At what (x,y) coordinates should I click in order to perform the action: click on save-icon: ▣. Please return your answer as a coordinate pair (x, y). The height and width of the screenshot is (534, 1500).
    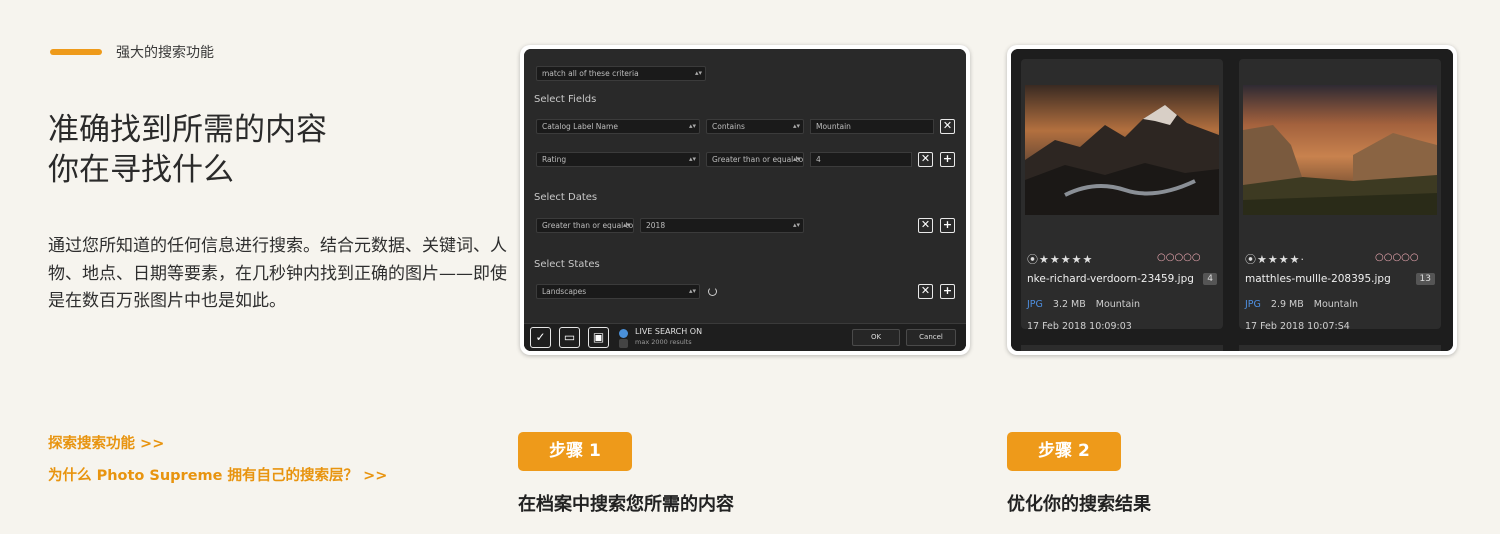
    Looking at the image, I should click on (598, 337).